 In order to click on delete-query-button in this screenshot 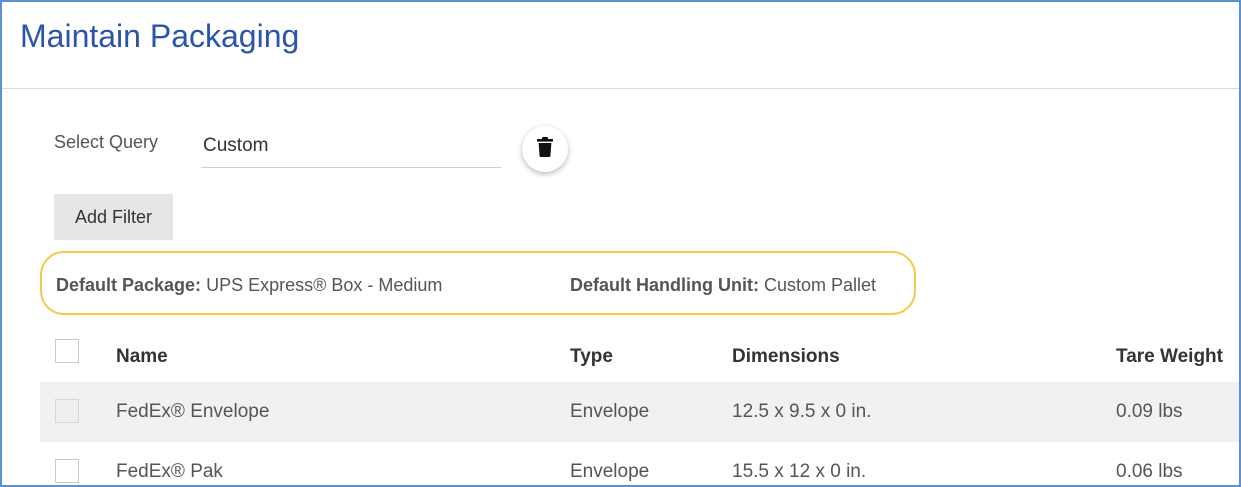, I will do `click(545, 149)`.